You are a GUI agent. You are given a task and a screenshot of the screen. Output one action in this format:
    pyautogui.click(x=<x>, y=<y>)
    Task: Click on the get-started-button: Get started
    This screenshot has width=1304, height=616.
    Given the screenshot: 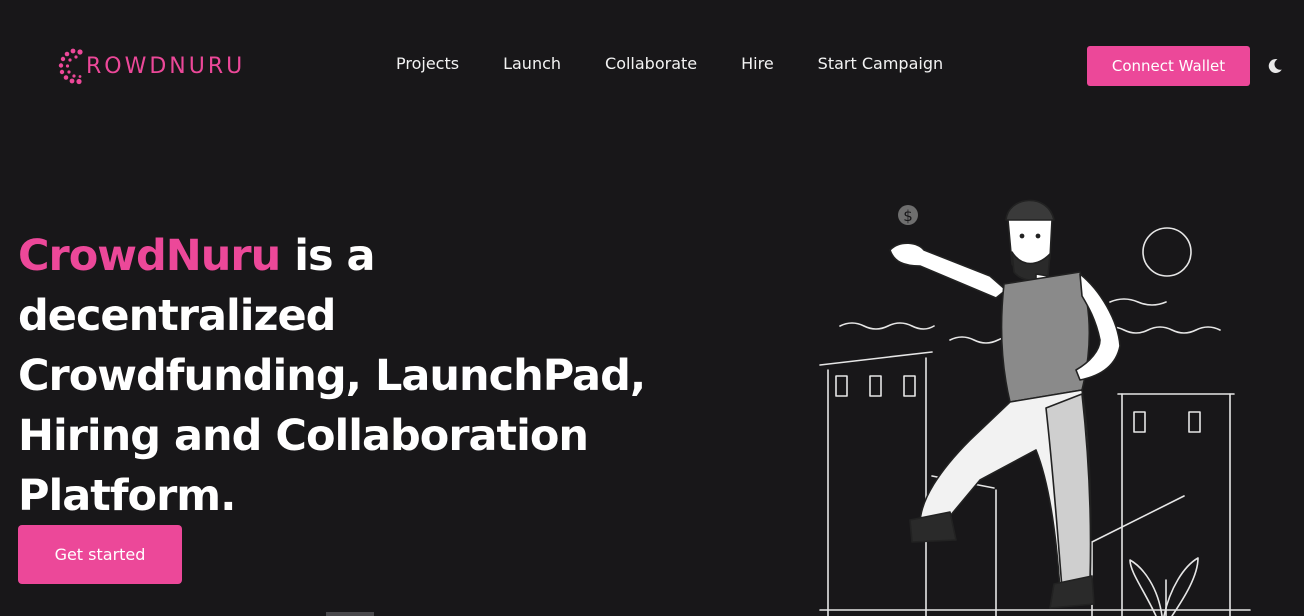 What is the action you would take?
    pyautogui.click(x=100, y=554)
    